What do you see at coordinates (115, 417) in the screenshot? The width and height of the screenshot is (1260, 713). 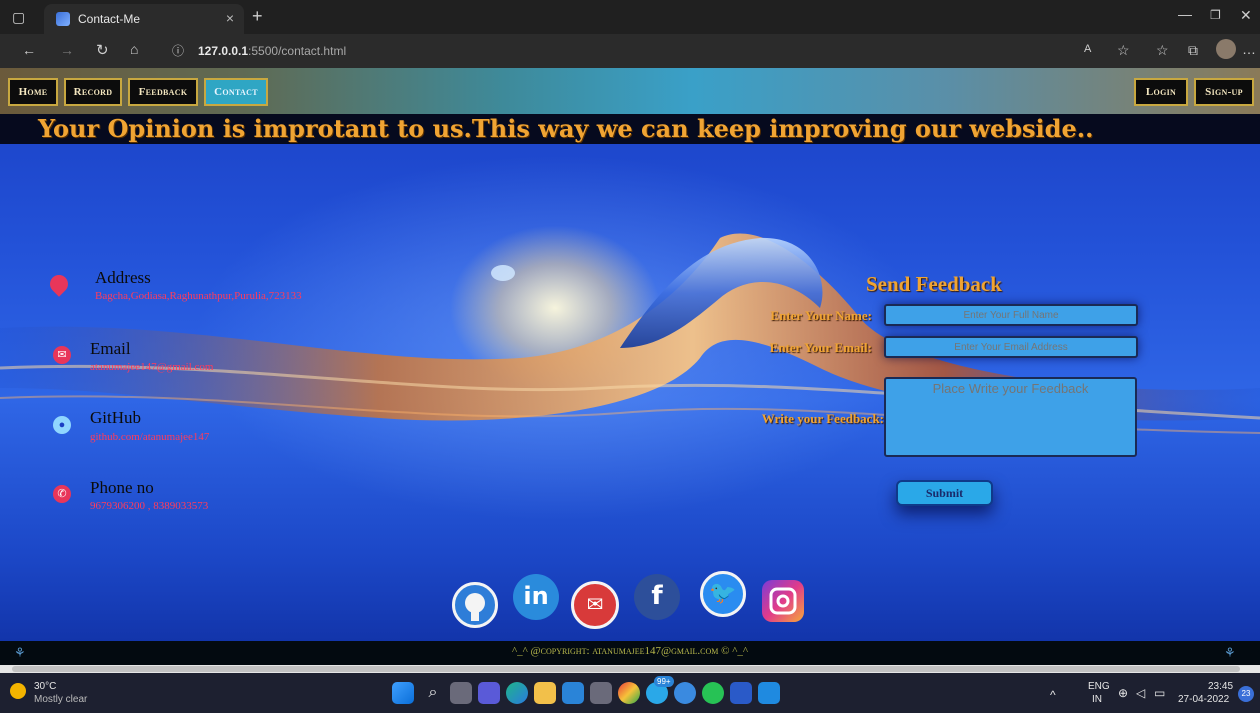 I see `github-title: GitHub` at bounding box center [115, 417].